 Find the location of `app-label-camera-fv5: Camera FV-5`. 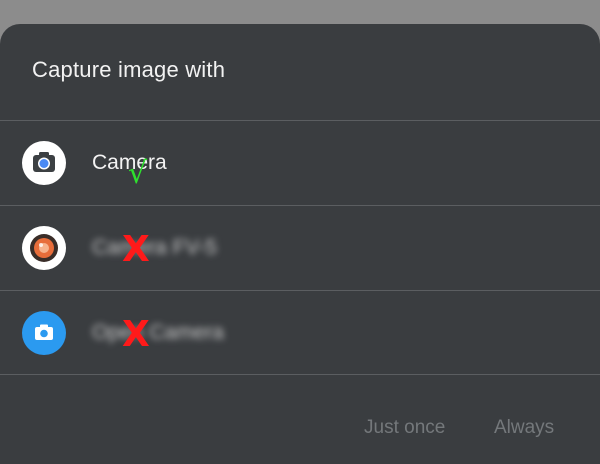

app-label-camera-fv5: Camera FV-5 is located at coordinates (154, 247).